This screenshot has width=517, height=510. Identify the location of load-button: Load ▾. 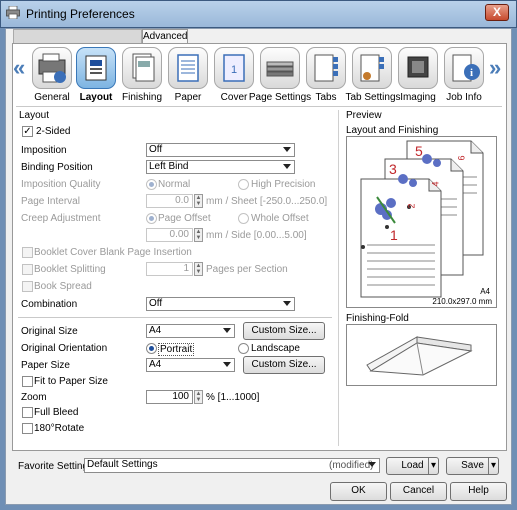
(412, 466).